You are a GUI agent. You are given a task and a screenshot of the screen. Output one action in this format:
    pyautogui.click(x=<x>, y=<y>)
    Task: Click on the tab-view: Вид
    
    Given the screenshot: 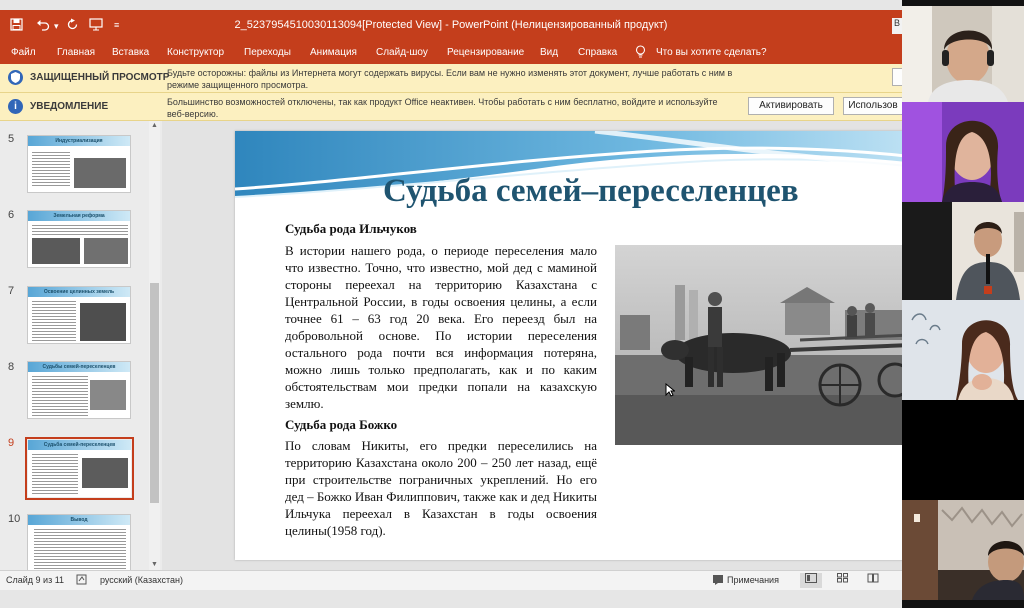 What is the action you would take?
    pyautogui.click(x=549, y=52)
    